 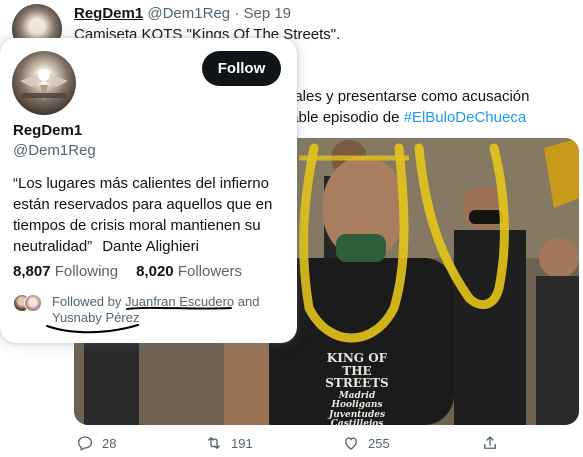 What do you see at coordinates (366, 443) in the screenshot?
I see `like-button: 255` at bounding box center [366, 443].